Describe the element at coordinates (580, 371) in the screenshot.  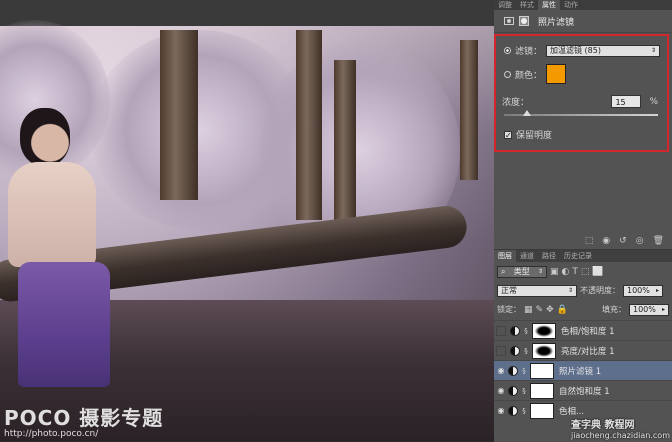
I see `layer-name: 照片滤镜 1` at that location.